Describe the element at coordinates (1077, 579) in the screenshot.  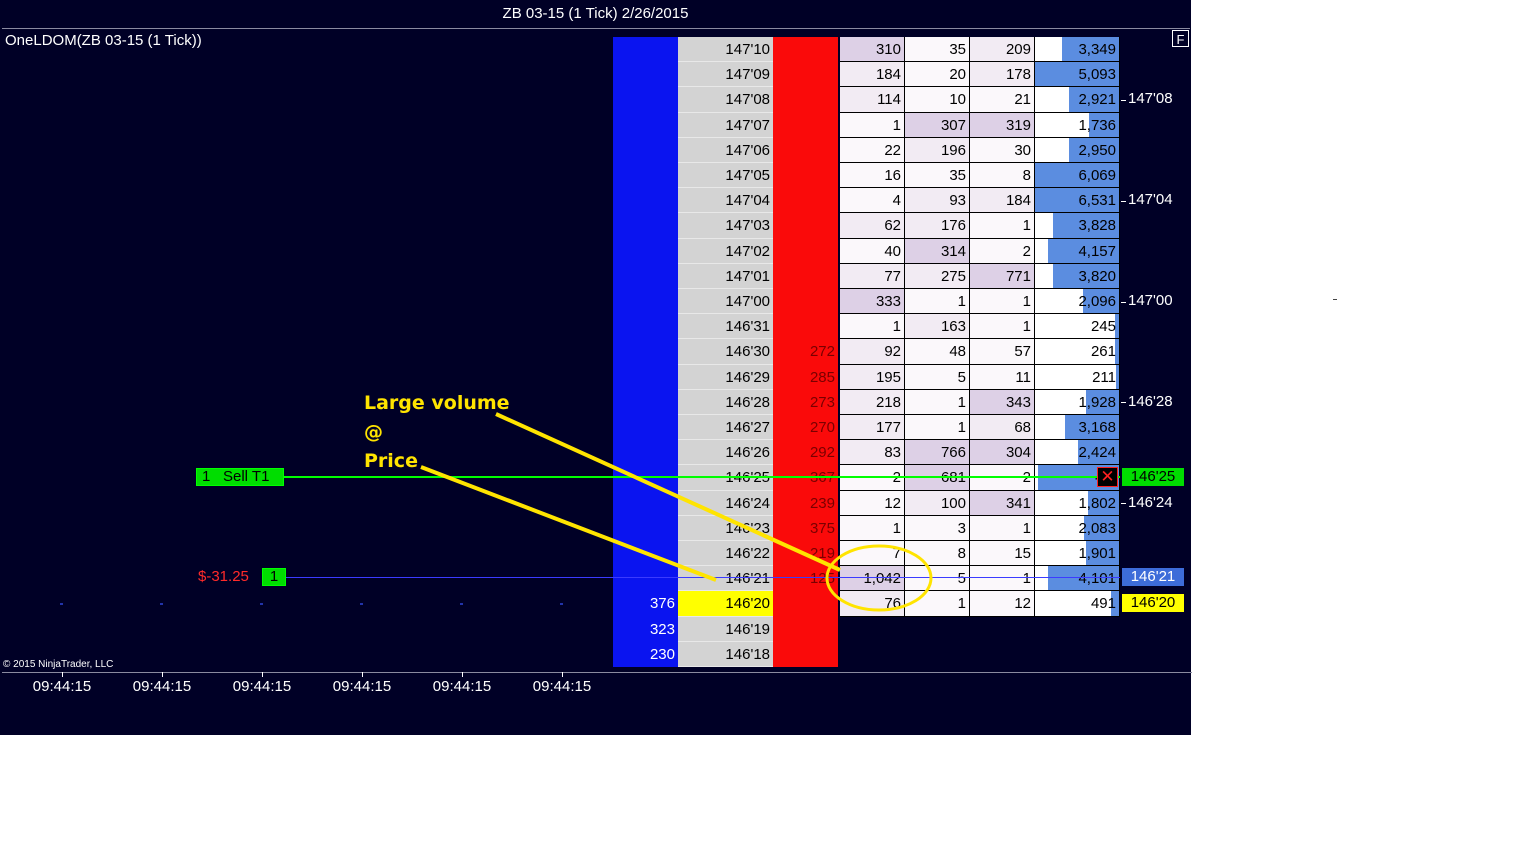
I see `total-volume-cell: 4,101` at that location.